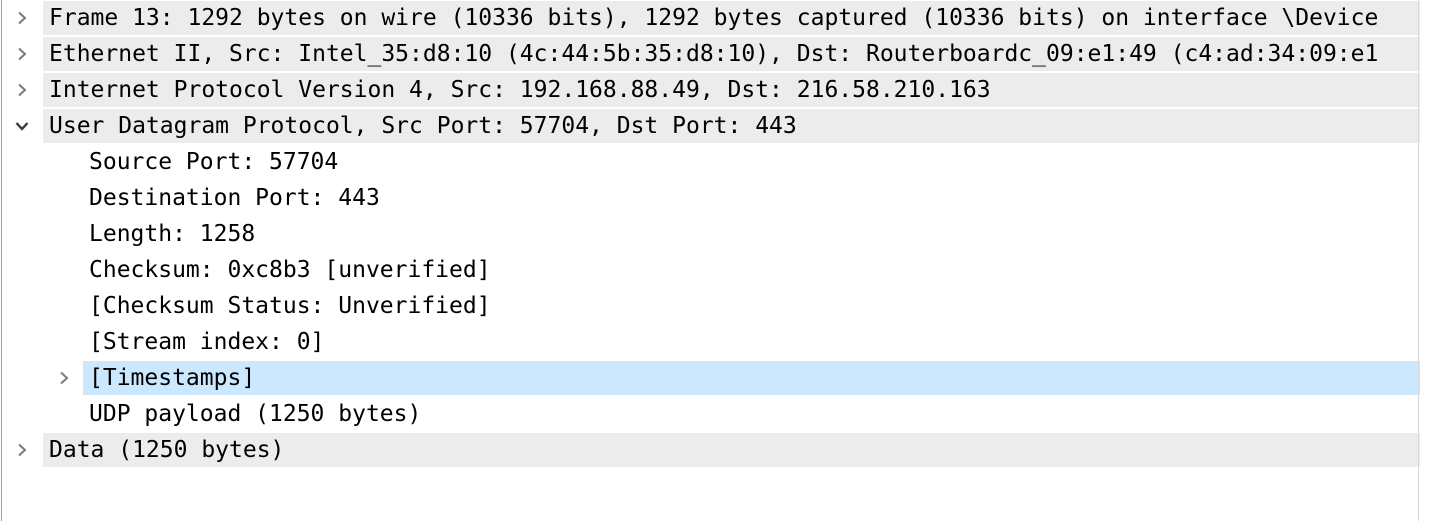 Image resolution: width=1429 pixels, height=521 pixels. Describe the element at coordinates (172, 378) in the screenshot. I see `tree-row-label: [Timestamps]` at that location.